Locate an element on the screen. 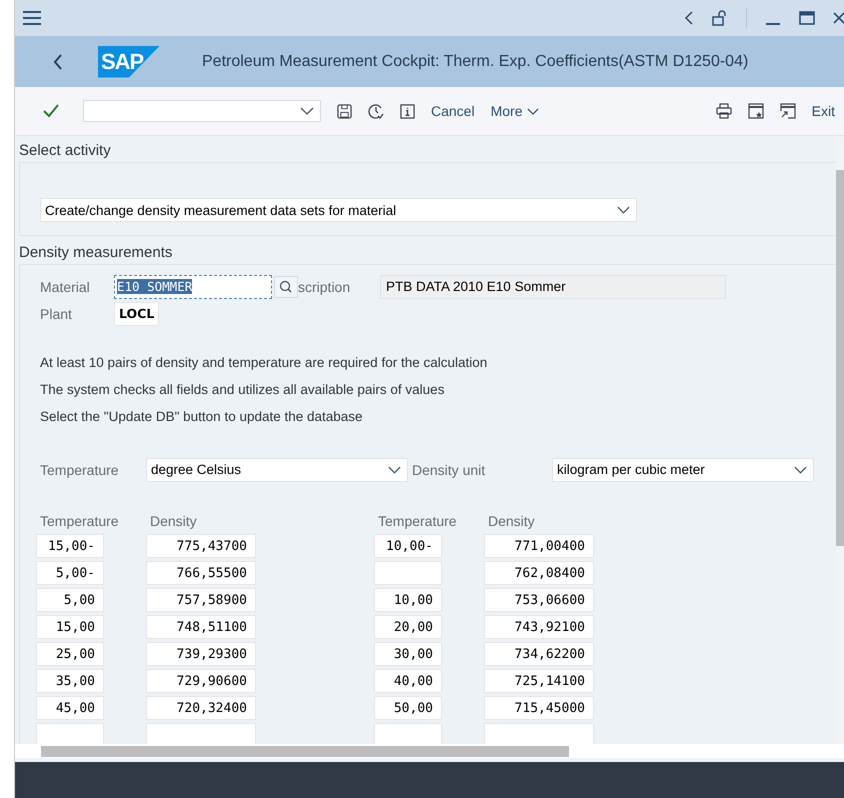 The image size is (844, 798). temperature-field: 35,00 is located at coordinates (70, 681).